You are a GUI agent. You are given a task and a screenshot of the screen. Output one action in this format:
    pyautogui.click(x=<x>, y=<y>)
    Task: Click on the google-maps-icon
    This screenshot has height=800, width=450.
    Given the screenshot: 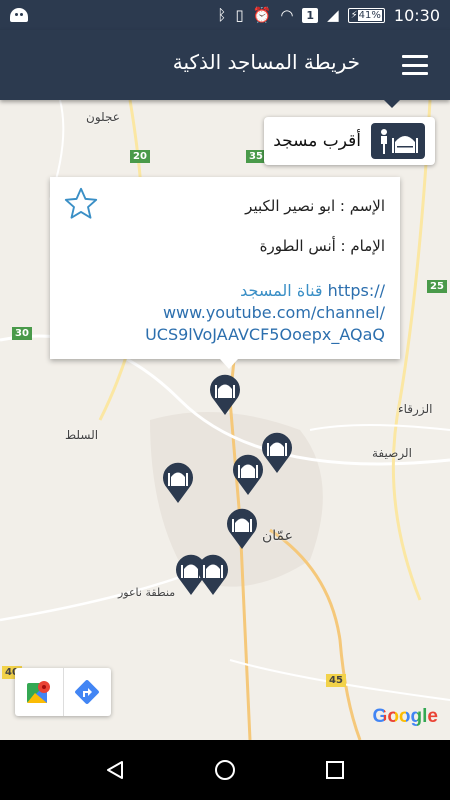 What is the action you would take?
    pyautogui.click(x=38, y=692)
    